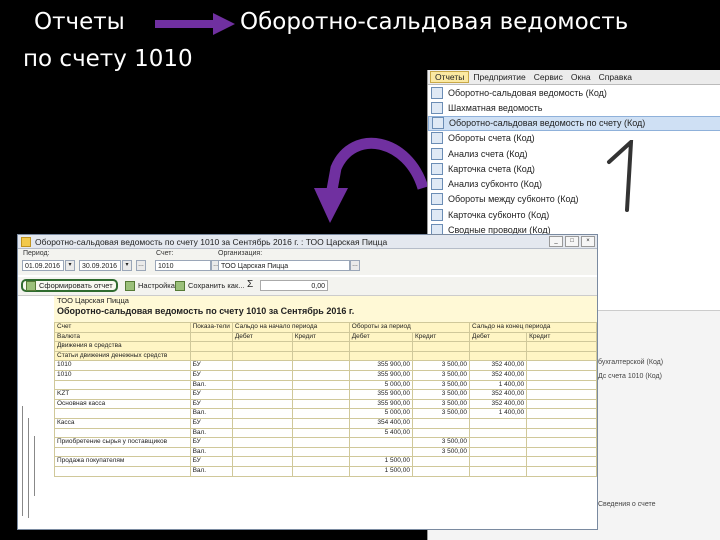  Describe the element at coordinates (122, 356) in the screenshot. I see `row-label: Статьи движения денежных средств` at that location.